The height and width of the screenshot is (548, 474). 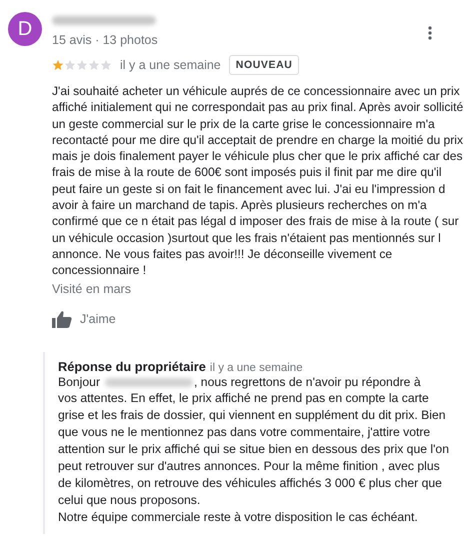 What do you see at coordinates (84, 319) in the screenshot?
I see `like-button: J'aime` at bounding box center [84, 319].